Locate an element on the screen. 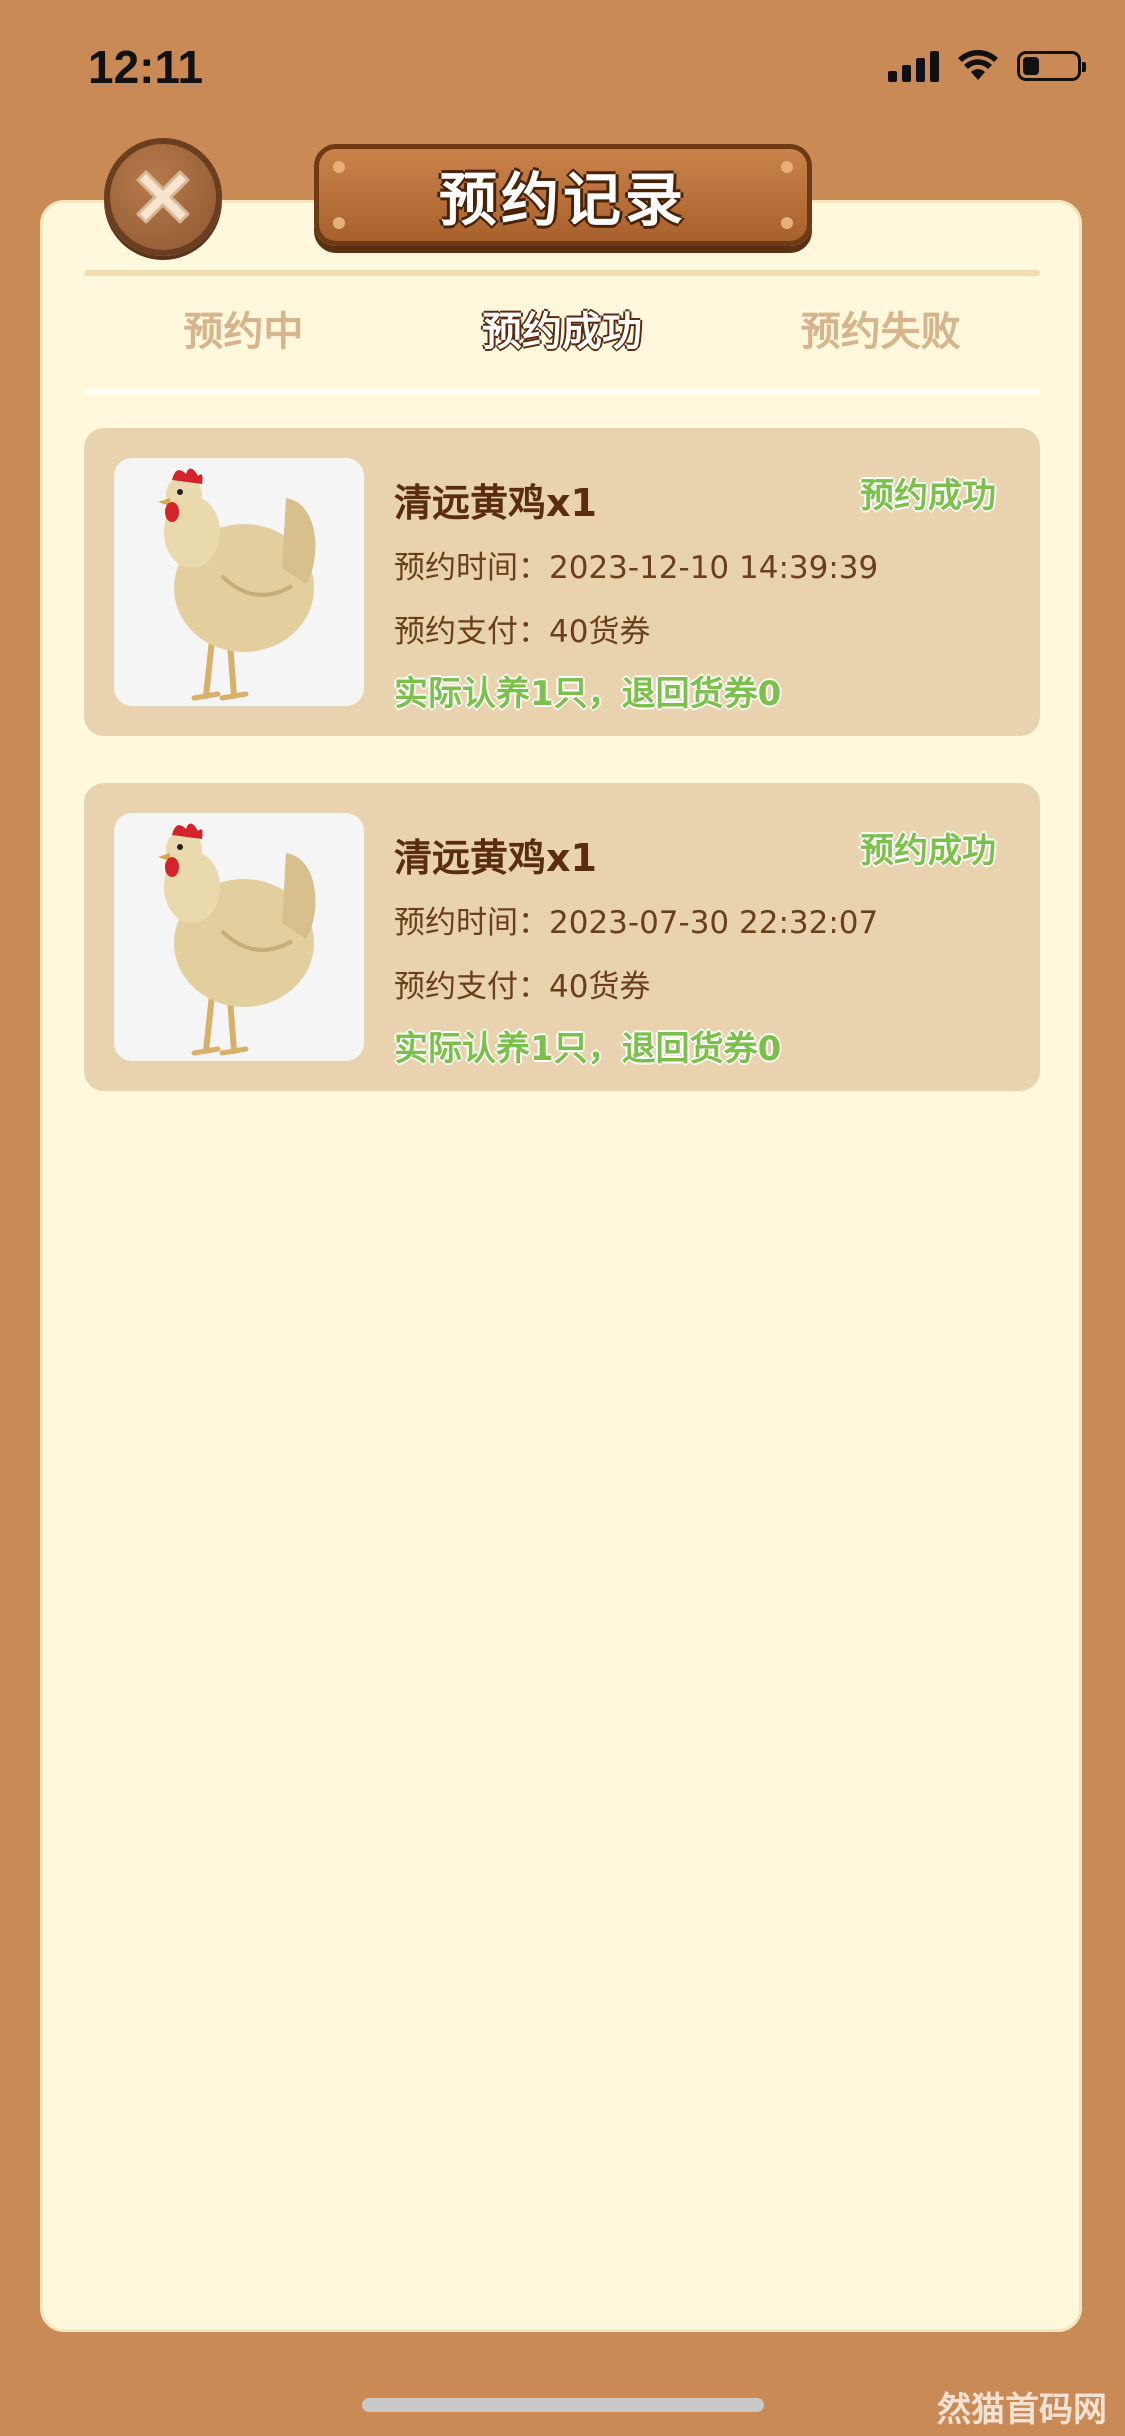  record-time-row: 预约时间：2023-07-30 22:32:07 is located at coordinates (636, 919).